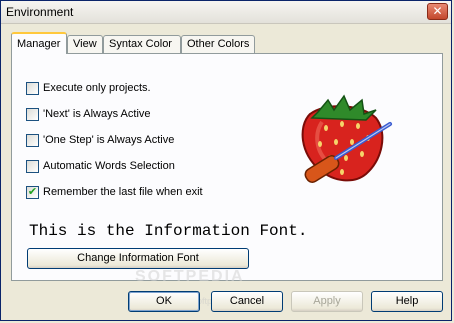 Image resolution: width=454 pixels, height=323 pixels. What do you see at coordinates (407, 301) in the screenshot?
I see `help-button: Help` at bounding box center [407, 301].